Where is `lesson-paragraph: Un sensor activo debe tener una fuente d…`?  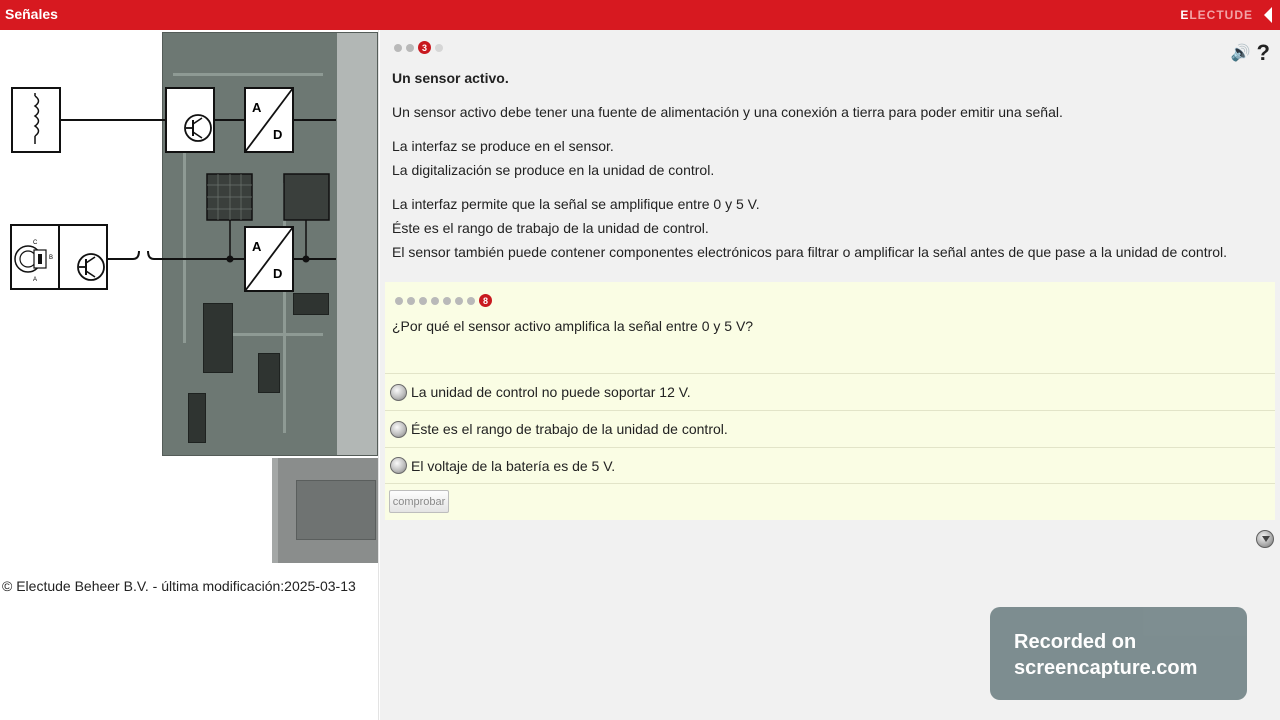 lesson-paragraph: Un sensor activo debe tener una fuente d… is located at coordinates (727, 112).